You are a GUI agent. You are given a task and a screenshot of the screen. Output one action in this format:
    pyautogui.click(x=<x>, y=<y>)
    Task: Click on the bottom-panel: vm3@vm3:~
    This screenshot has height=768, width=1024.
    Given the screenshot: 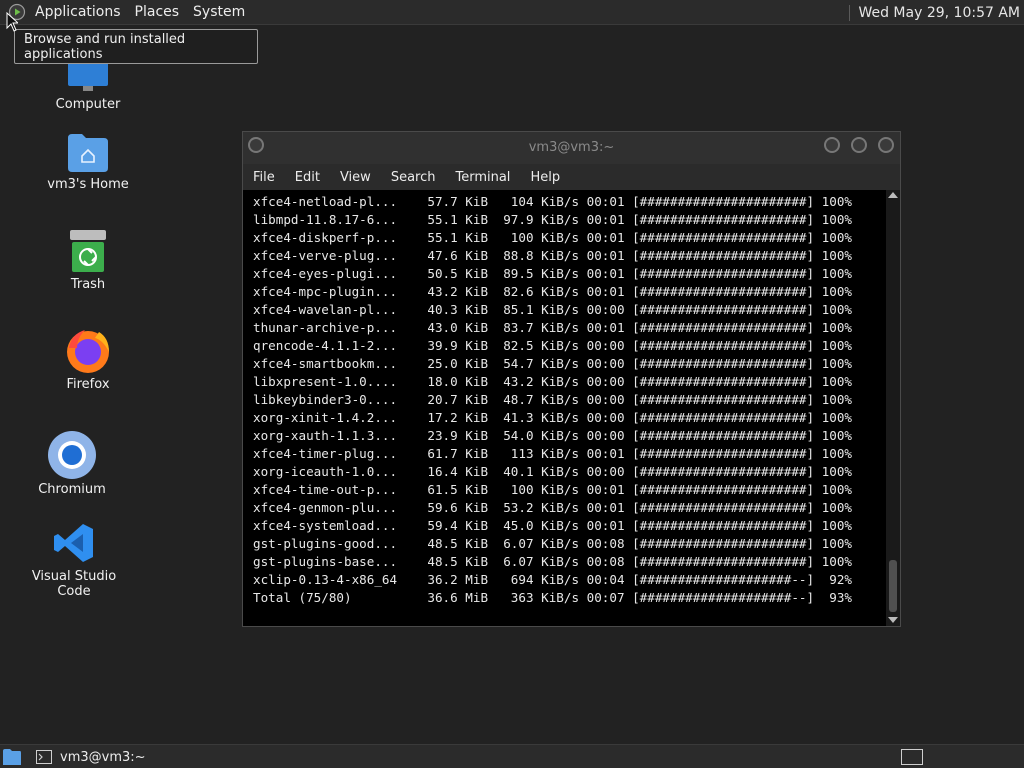 What is the action you would take?
    pyautogui.click(x=512, y=756)
    